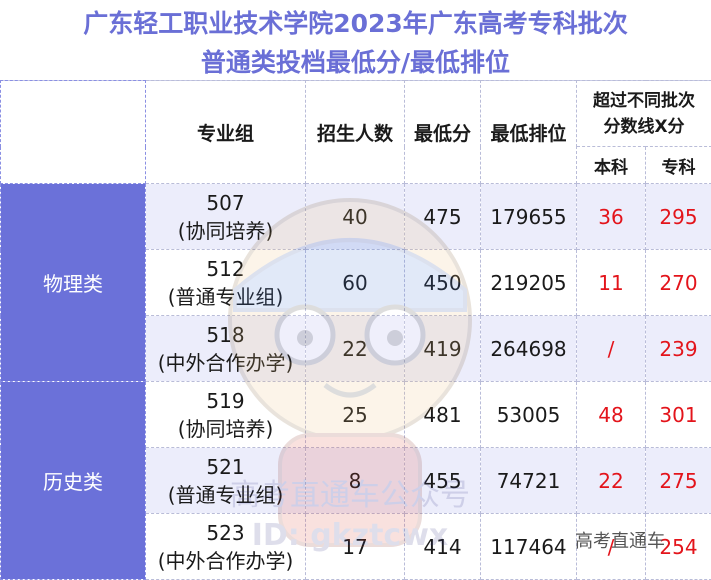 This screenshot has width=711, height=580. Describe the element at coordinates (442, 546) in the screenshot. I see `min-score-cell: 414` at that location.